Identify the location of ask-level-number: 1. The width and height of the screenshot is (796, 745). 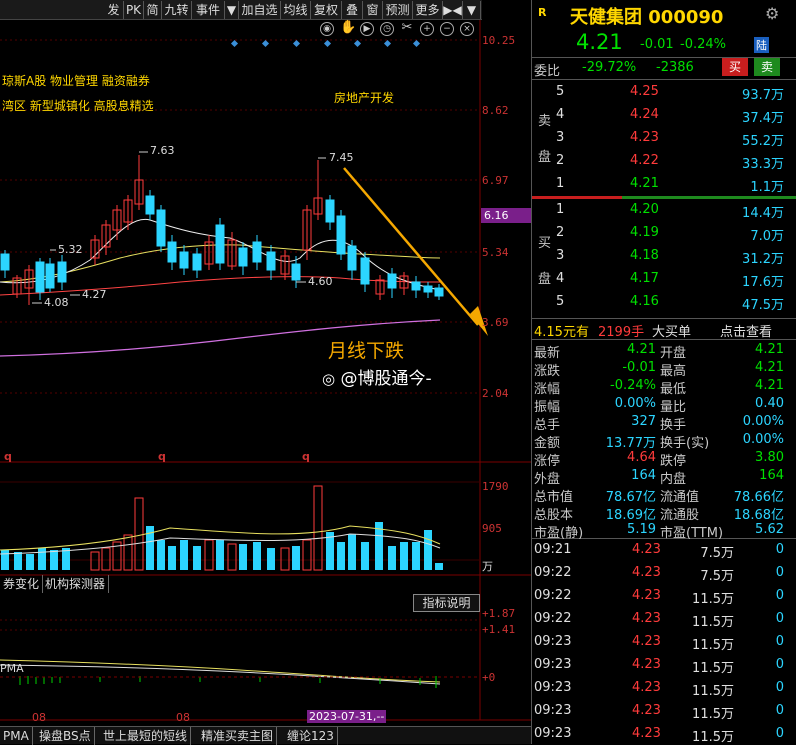
(560, 183).